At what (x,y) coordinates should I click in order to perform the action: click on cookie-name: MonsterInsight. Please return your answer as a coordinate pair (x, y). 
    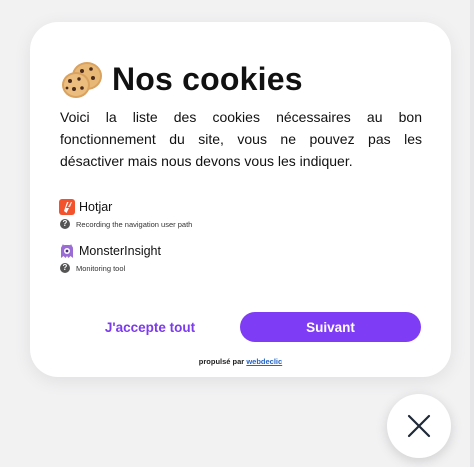
    Looking at the image, I should click on (120, 251).